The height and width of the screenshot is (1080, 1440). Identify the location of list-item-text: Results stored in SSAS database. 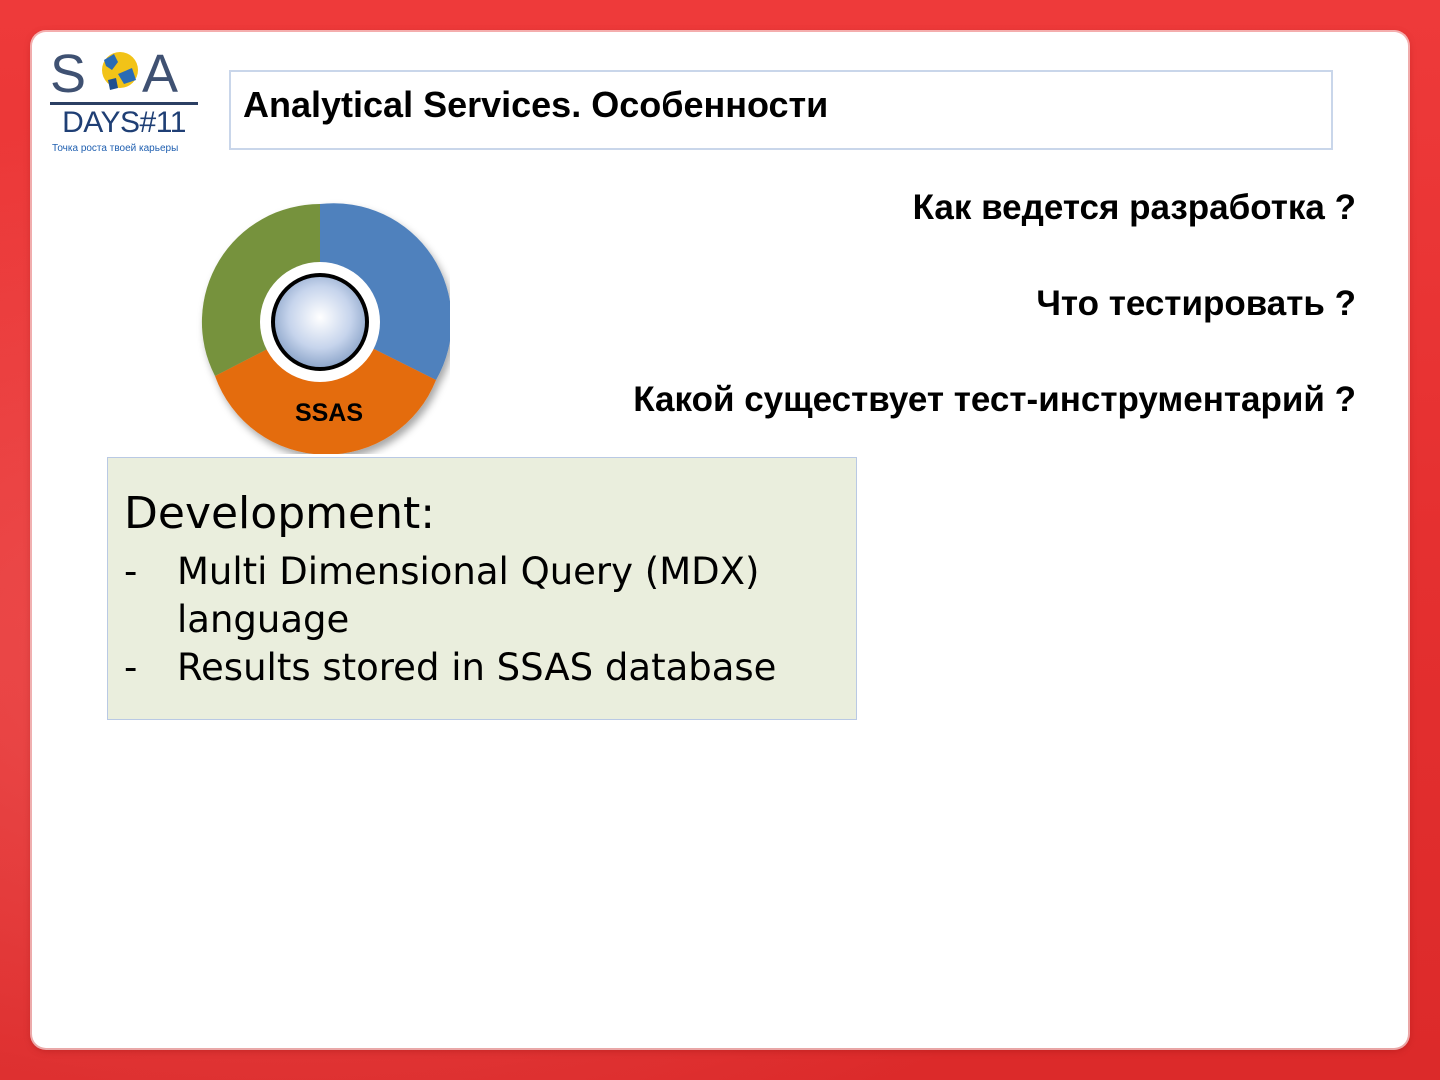
(477, 667).